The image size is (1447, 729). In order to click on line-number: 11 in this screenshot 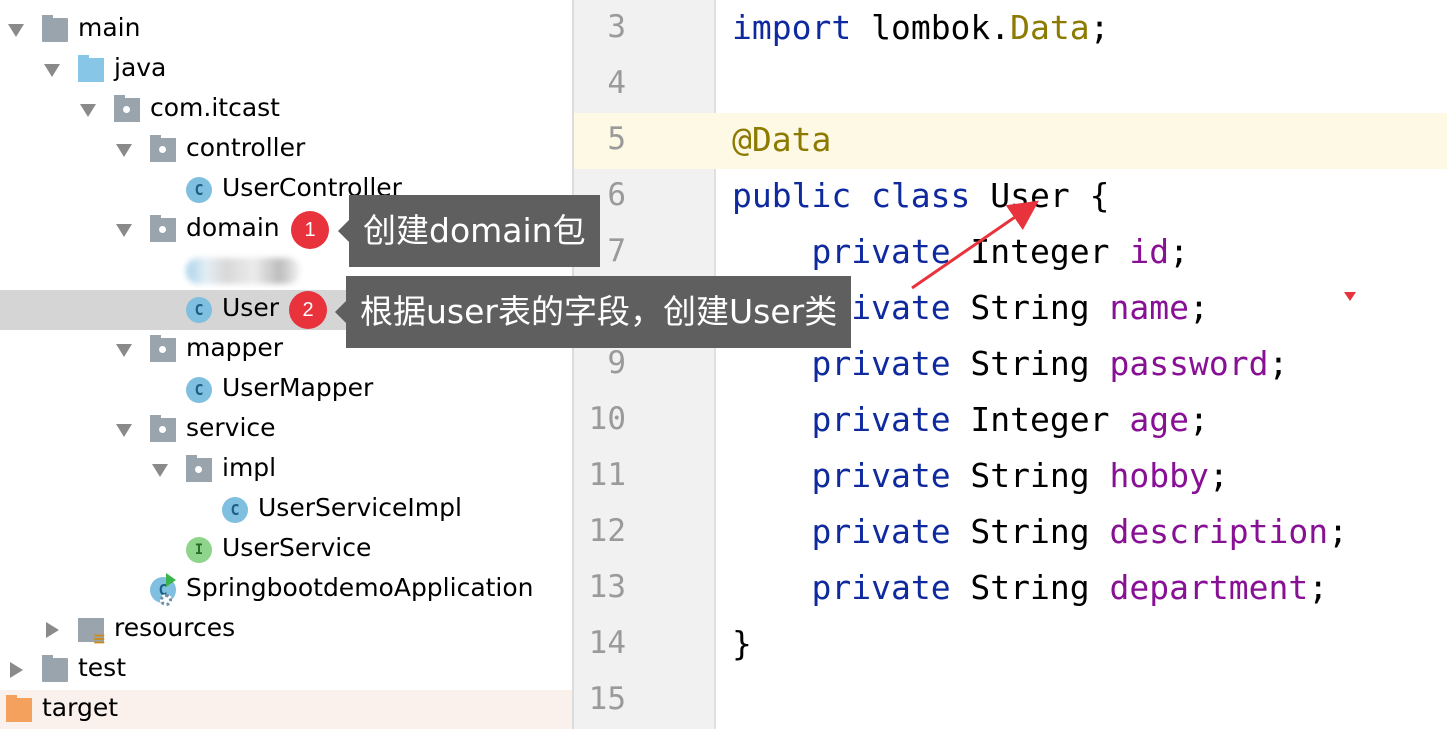, I will do `click(607, 475)`.